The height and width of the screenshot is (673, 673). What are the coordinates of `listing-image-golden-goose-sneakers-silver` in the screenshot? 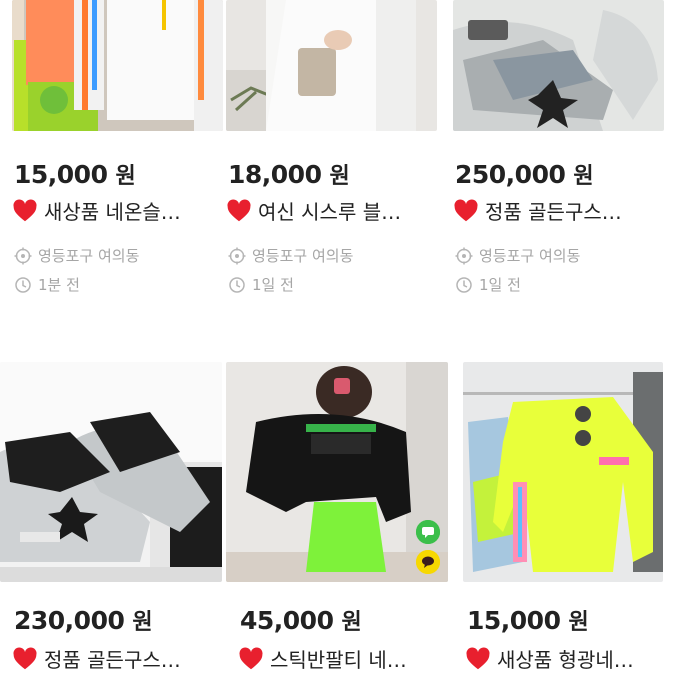 It's located at (111, 472).